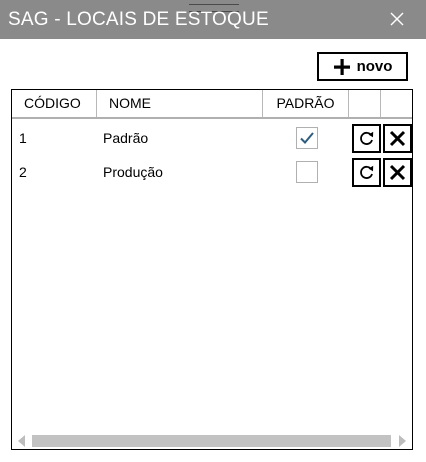 Image resolution: width=426 pixels, height=462 pixels. I want to click on column-header-delete, so click(396, 103).